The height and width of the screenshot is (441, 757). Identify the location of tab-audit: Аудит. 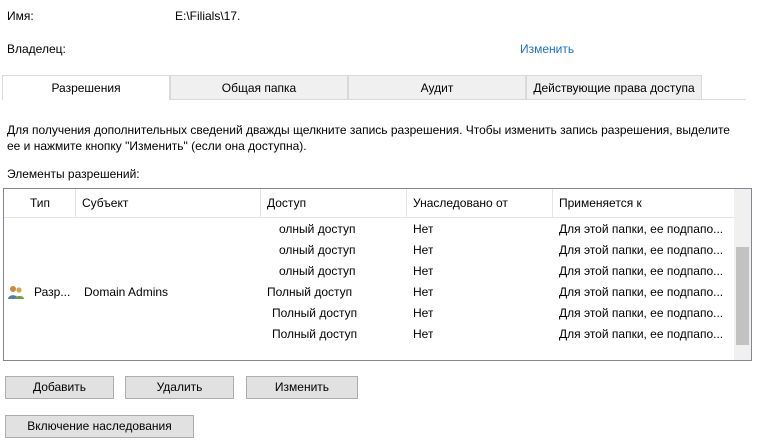
(437, 87).